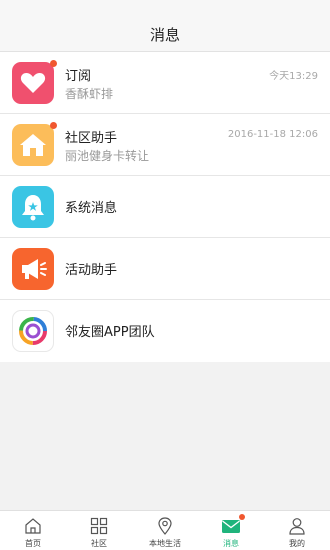 The height and width of the screenshot is (550, 330). Describe the element at coordinates (91, 138) in the screenshot. I see `message-title: 社区助手` at that location.